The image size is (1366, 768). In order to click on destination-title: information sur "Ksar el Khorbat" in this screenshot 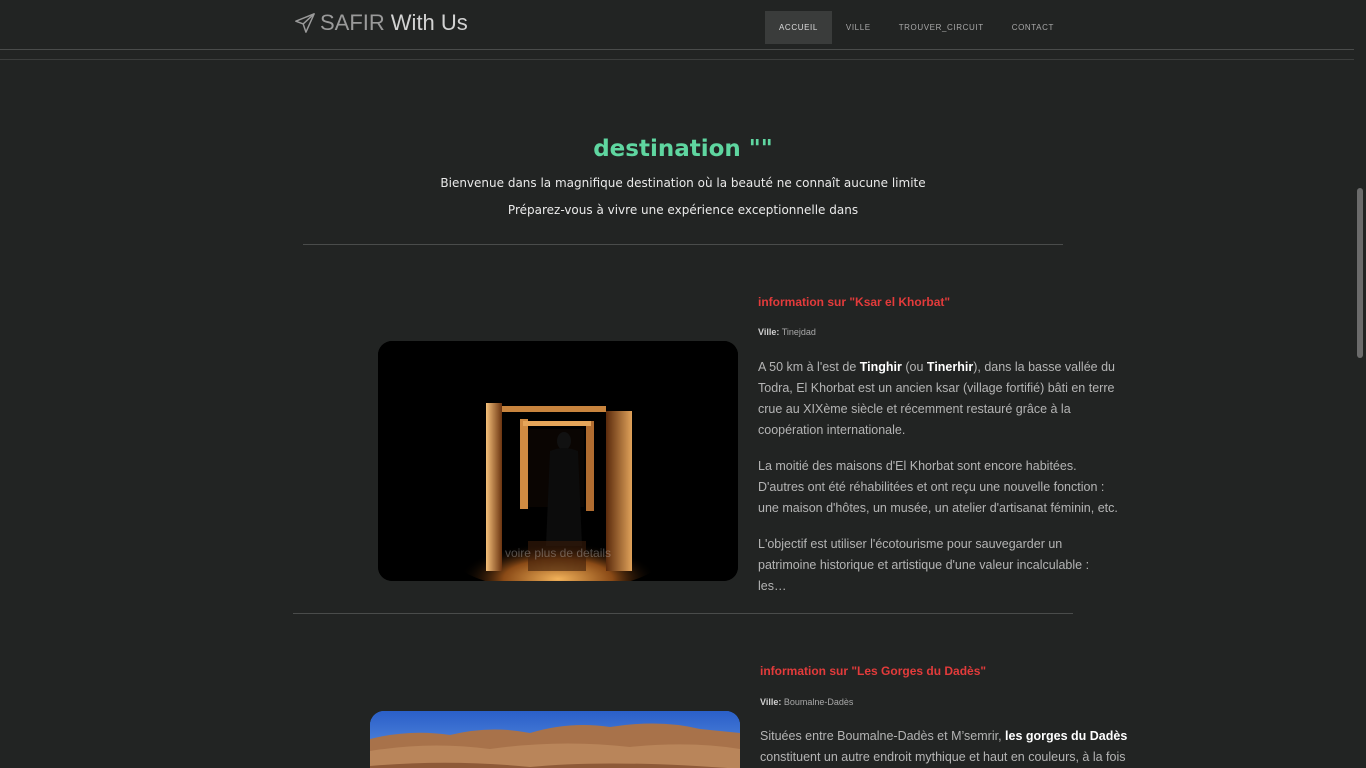, I will do `click(854, 302)`.